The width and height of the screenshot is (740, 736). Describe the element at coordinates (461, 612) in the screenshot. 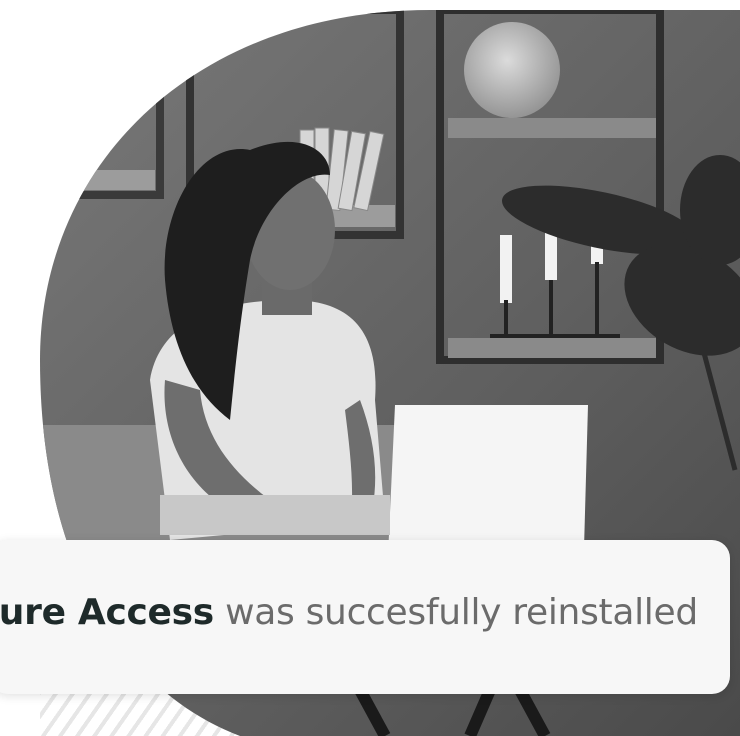

I see `notification-message: was succesfully reinstalled` at that location.